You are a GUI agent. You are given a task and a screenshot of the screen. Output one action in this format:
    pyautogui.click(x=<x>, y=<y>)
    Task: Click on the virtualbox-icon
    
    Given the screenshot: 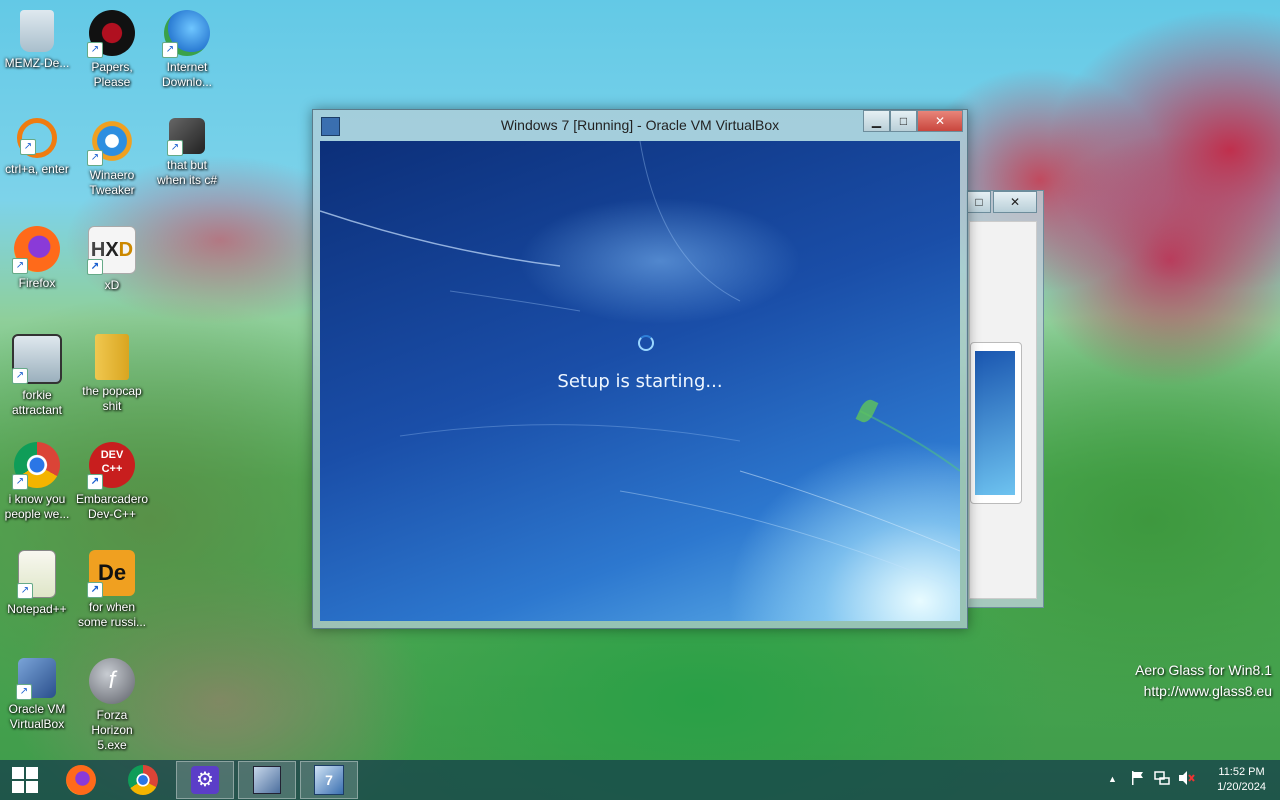 What is the action you would take?
    pyautogui.click(x=267, y=780)
    